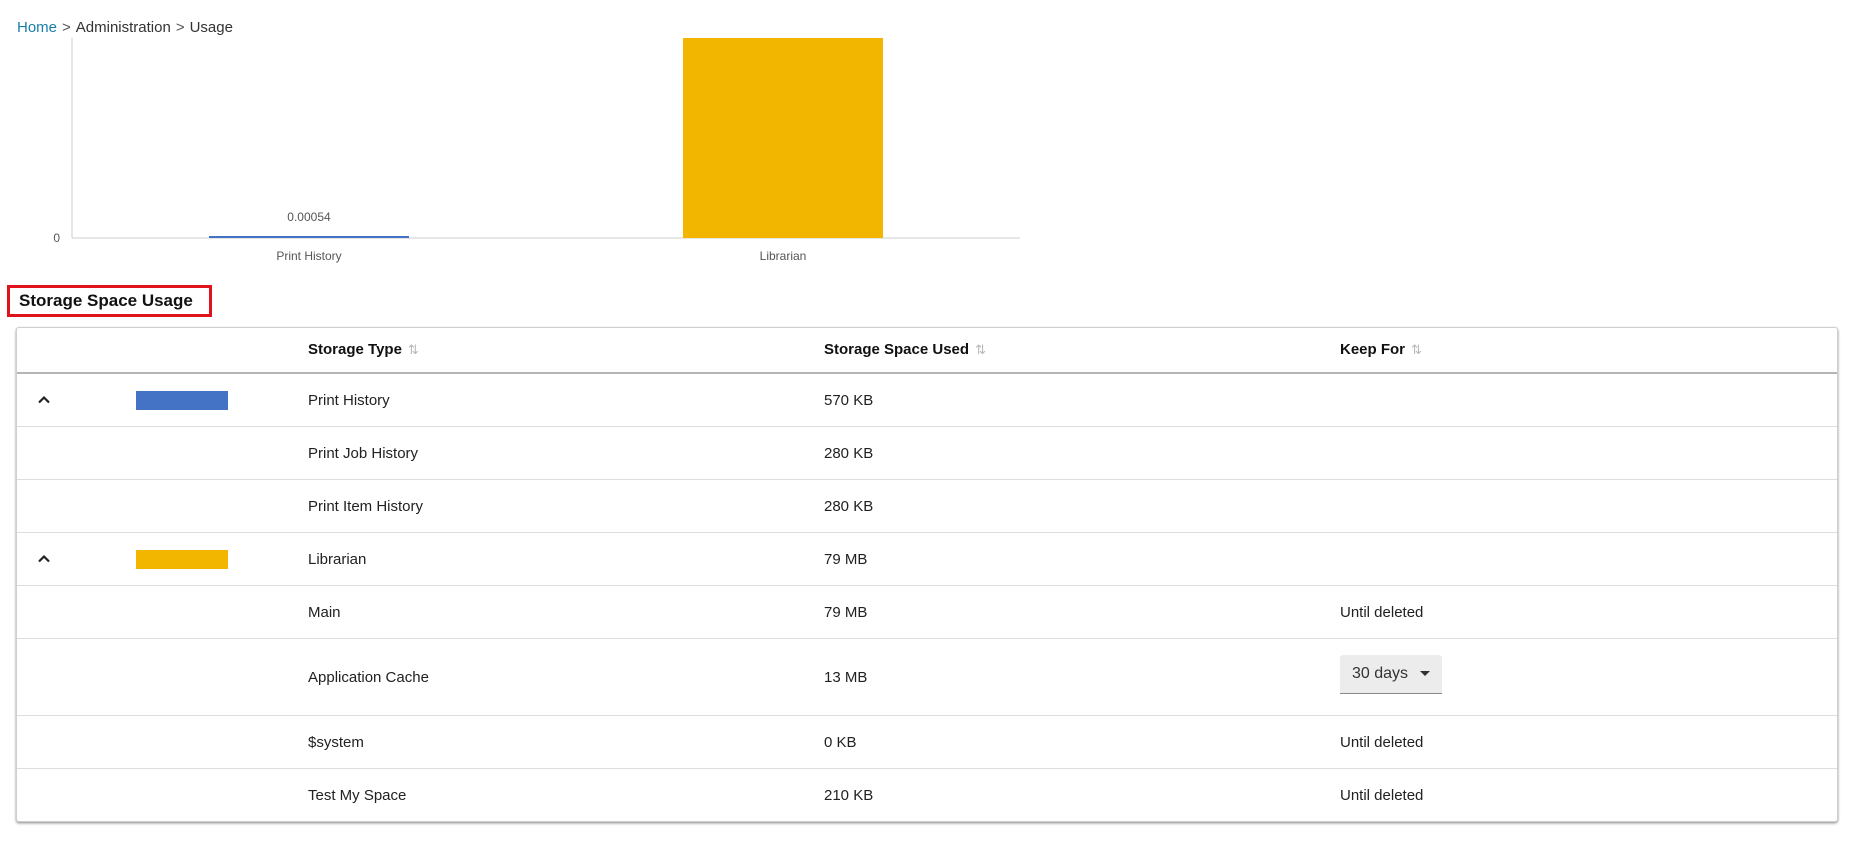 The width and height of the screenshot is (1854, 850). I want to click on table-row: Print Job History 280 KB, so click(927, 453).